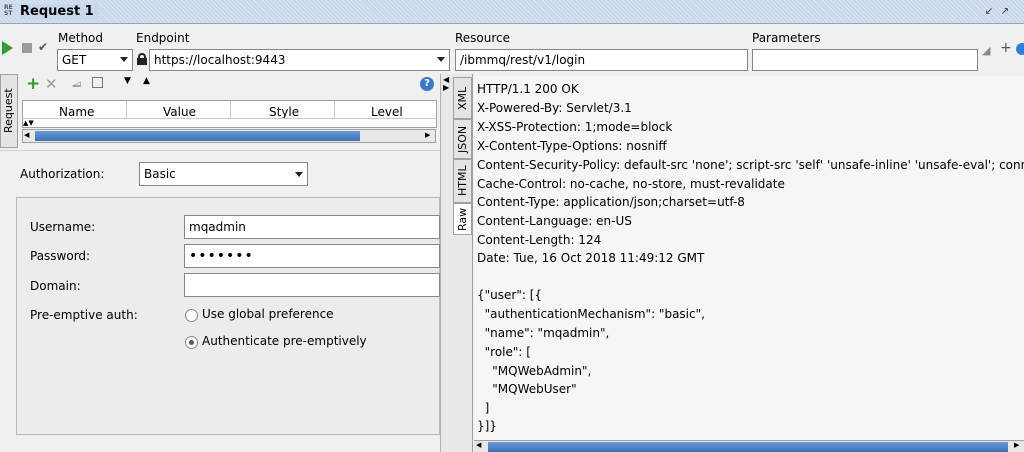  I want to click on response-line: ], so click(483, 408).